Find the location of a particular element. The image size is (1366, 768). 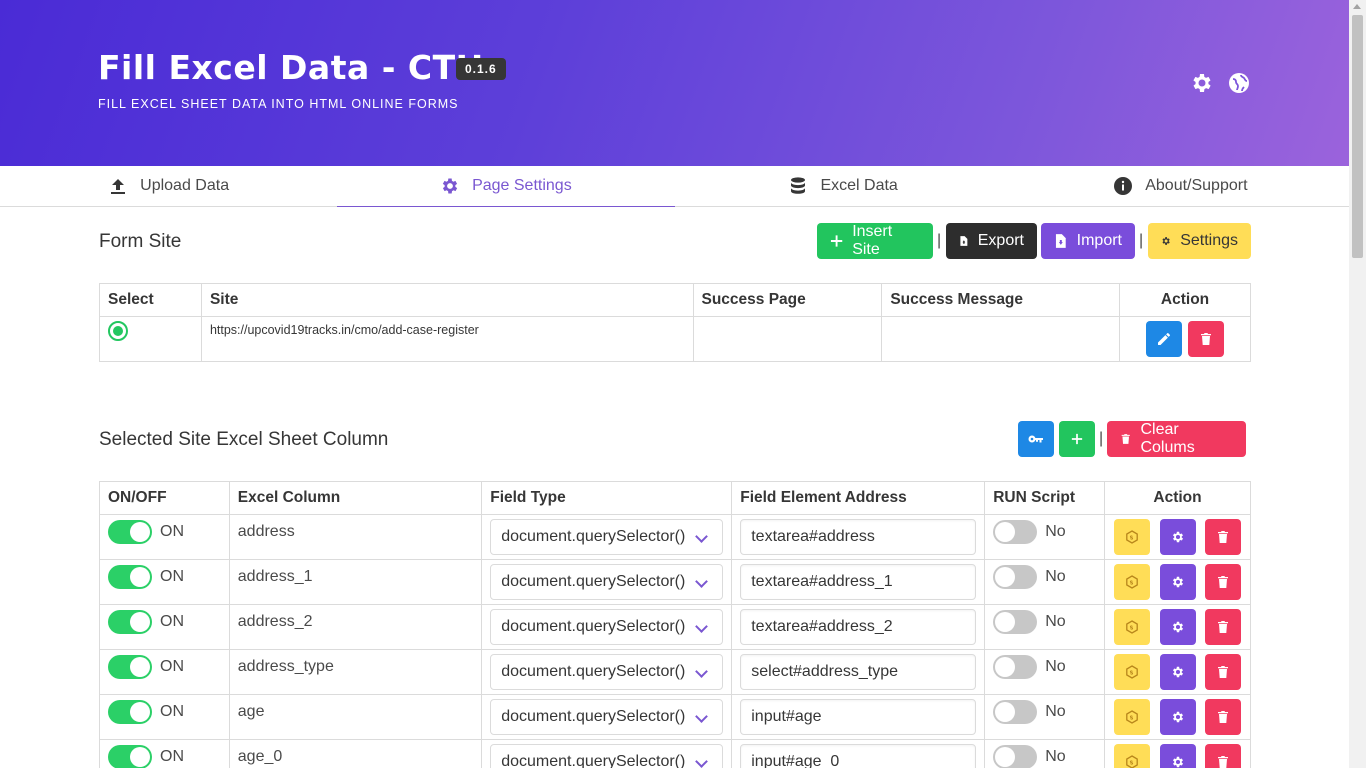

page-scrollbar is located at coordinates (1357, 384).